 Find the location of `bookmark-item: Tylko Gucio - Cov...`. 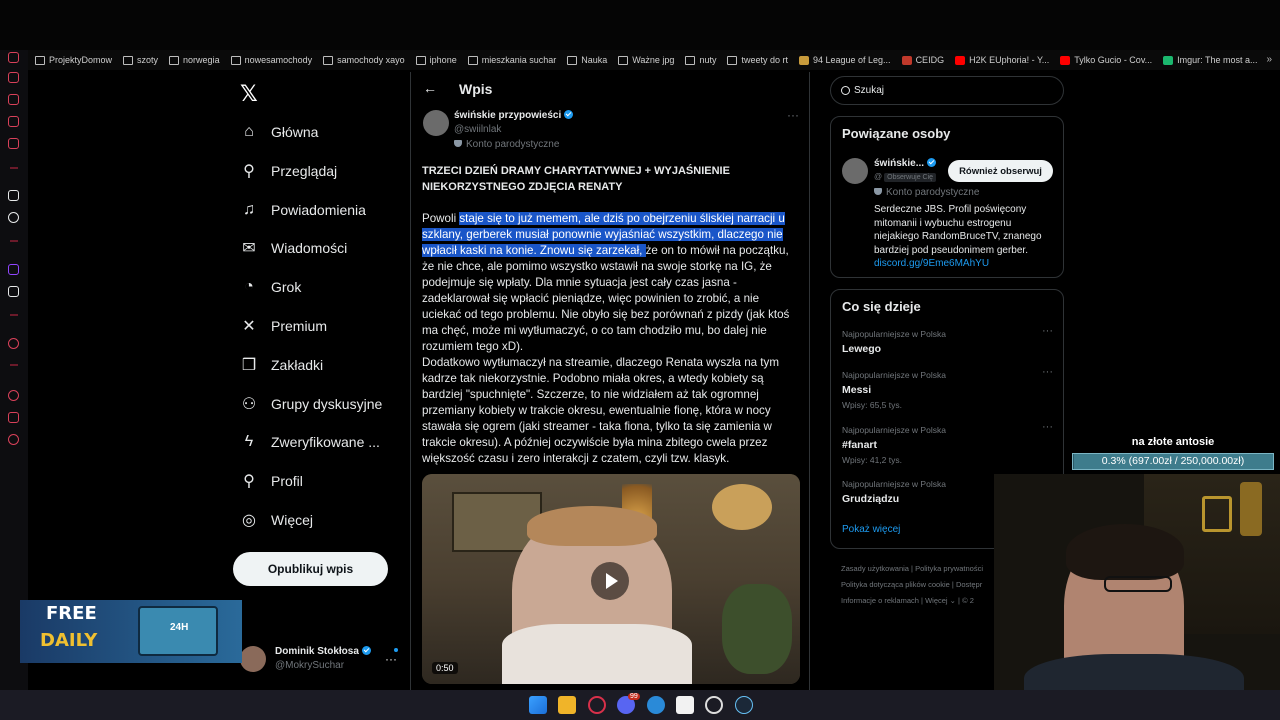

bookmark-item: Tylko Gucio - Cov... is located at coordinates (1106, 60).